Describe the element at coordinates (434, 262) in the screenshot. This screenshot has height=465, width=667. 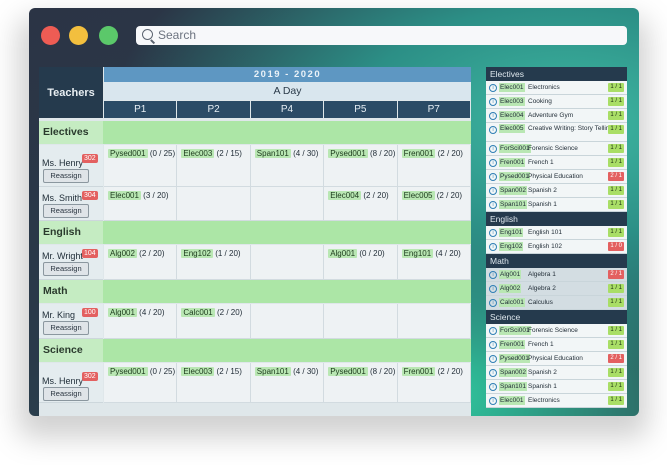
I see `period-cell: Eng101 (4 / 20)` at that location.